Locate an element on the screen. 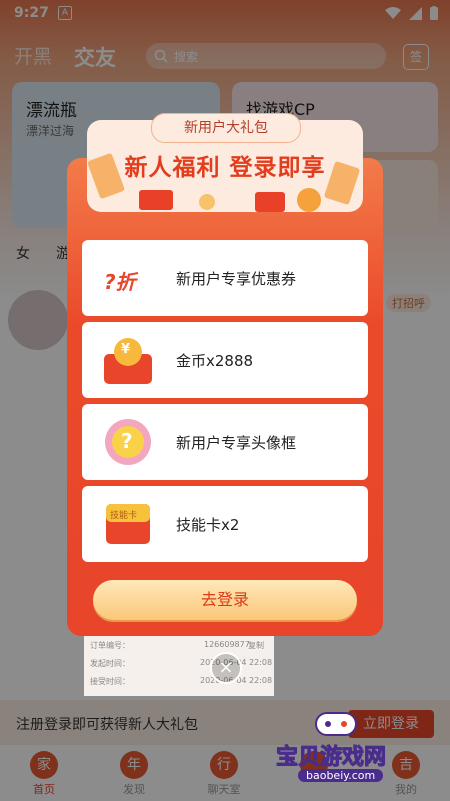 The image size is (450, 801). reward-coins: ¥ 金币x2888 is located at coordinates (225, 360).